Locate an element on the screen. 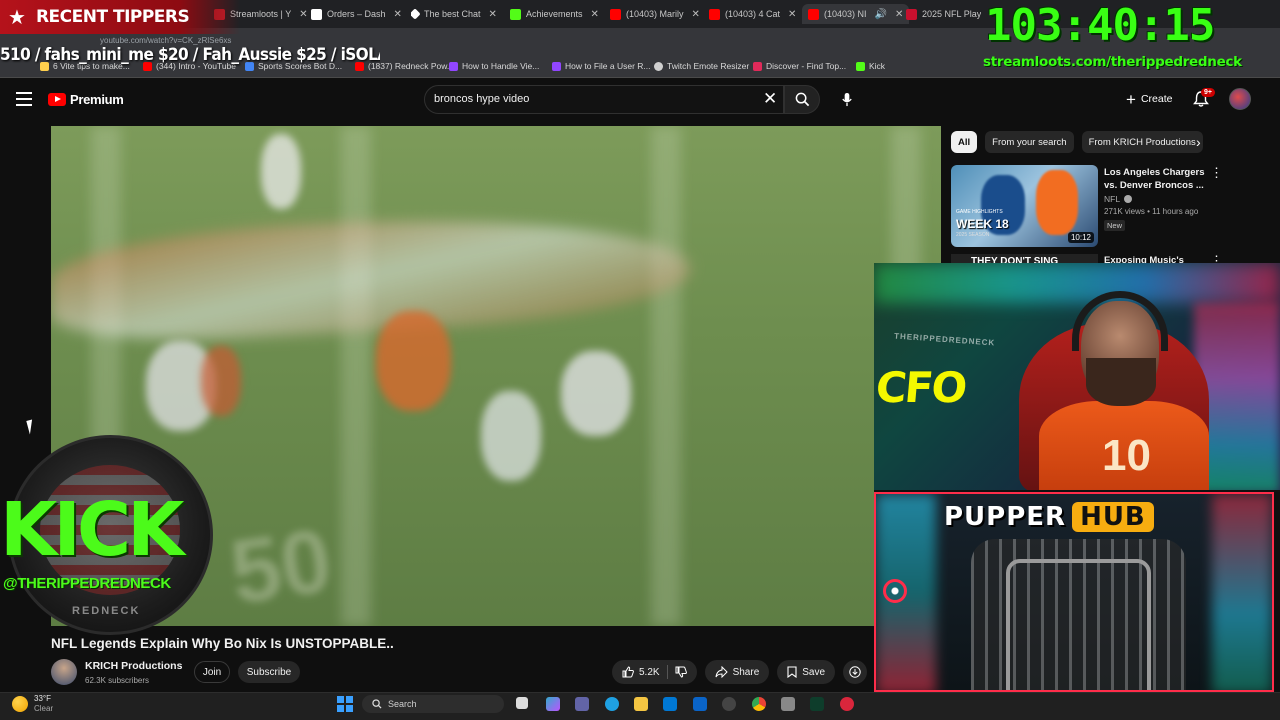 The width and height of the screenshot is (1280, 720). chrome-icon is located at coordinates (759, 704).